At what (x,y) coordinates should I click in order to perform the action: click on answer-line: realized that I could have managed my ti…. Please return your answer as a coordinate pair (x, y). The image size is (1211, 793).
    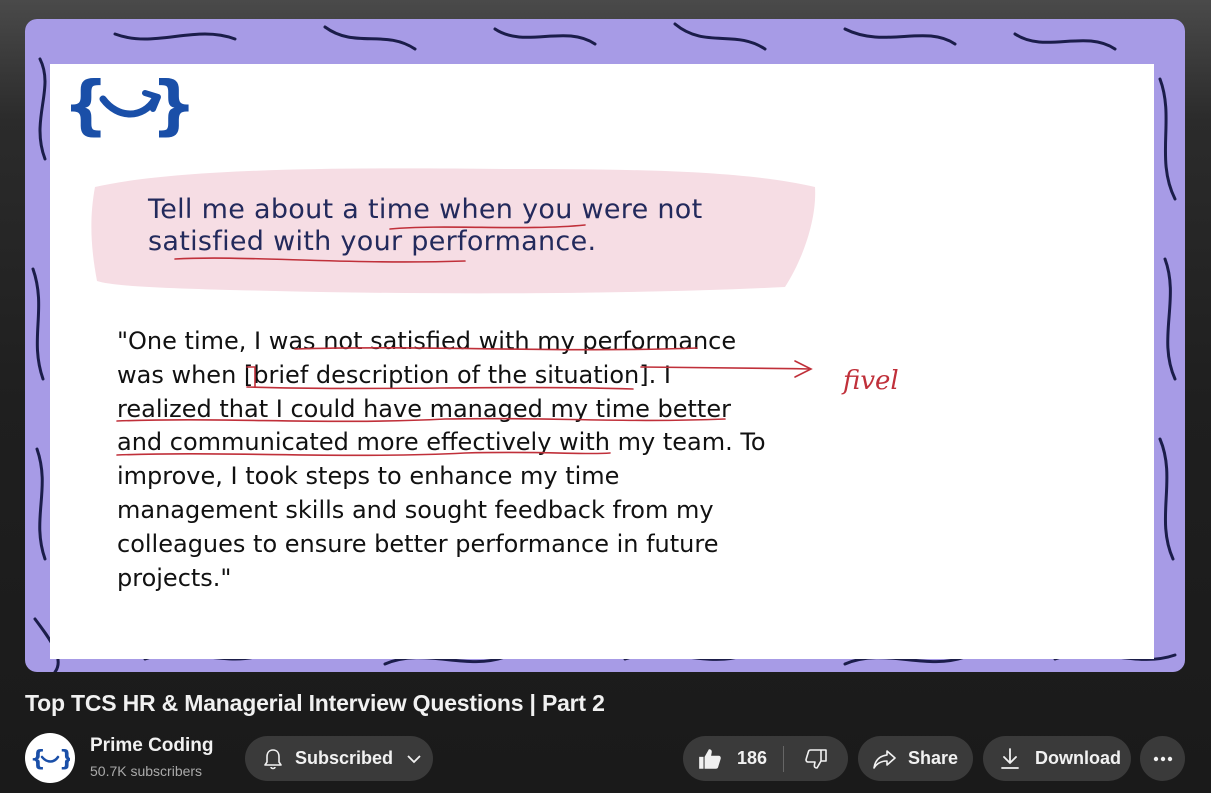
    Looking at the image, I should click on (424, 408).